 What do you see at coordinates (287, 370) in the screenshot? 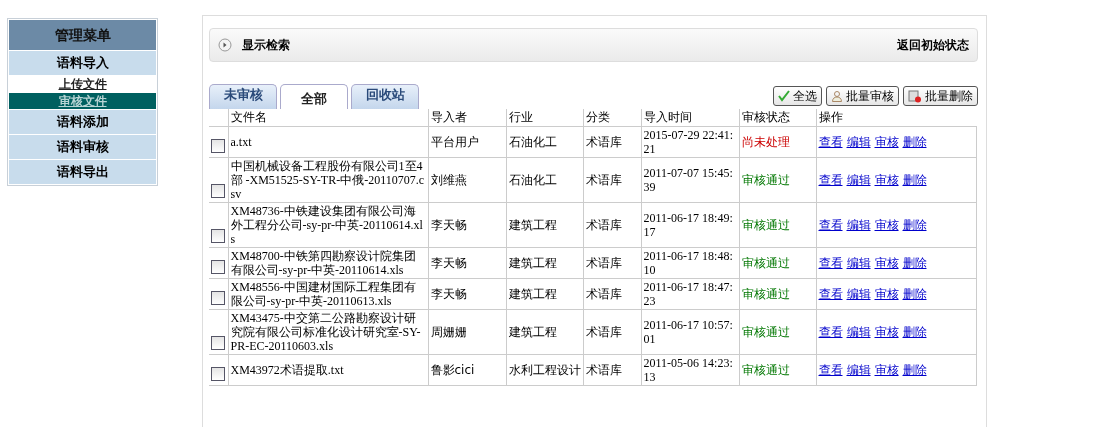
I see `file-name: XM43972术语提取.txt` at bounding box center [287, 370].